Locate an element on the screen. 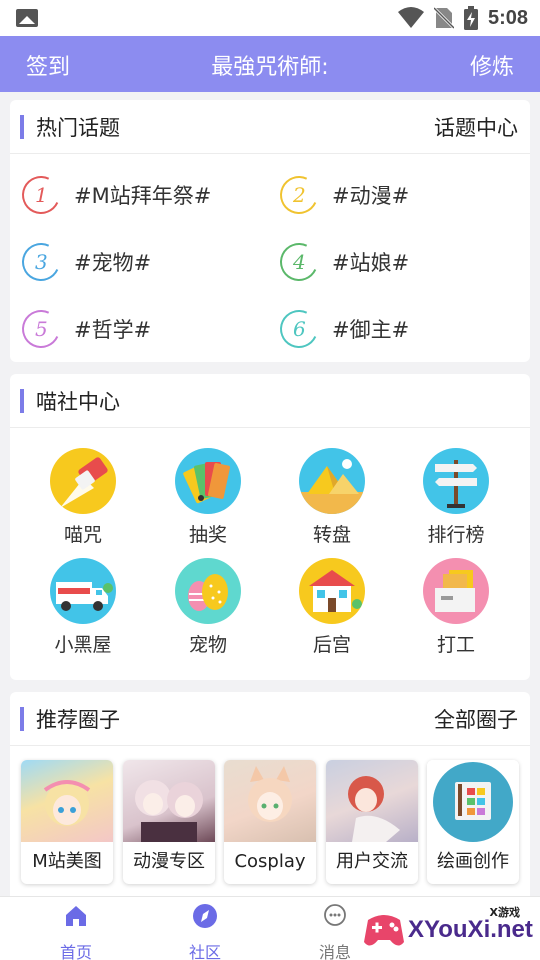  color-cards-icon is located at coordinates (208, 481).